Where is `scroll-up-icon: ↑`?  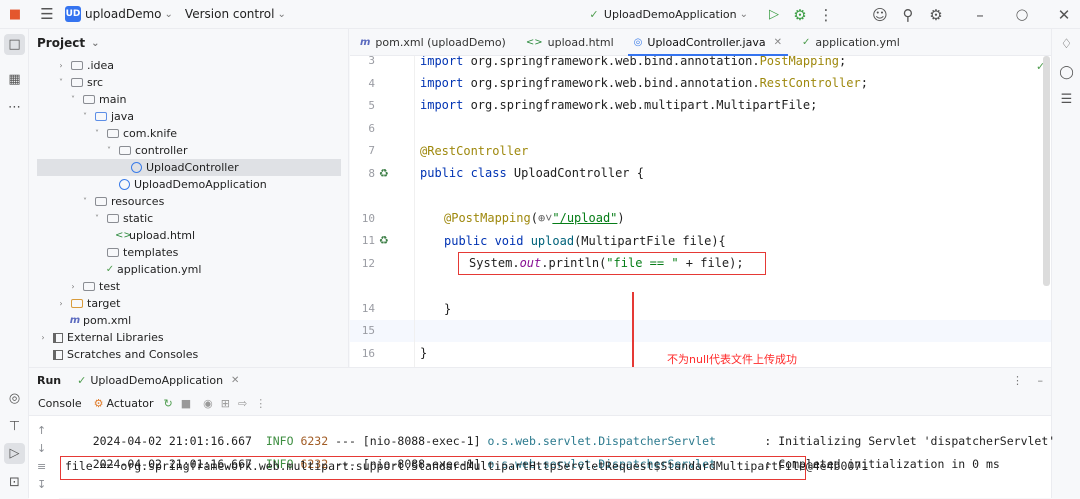
scroll-up-icon: ↑ is located at coordinates (41, 430).